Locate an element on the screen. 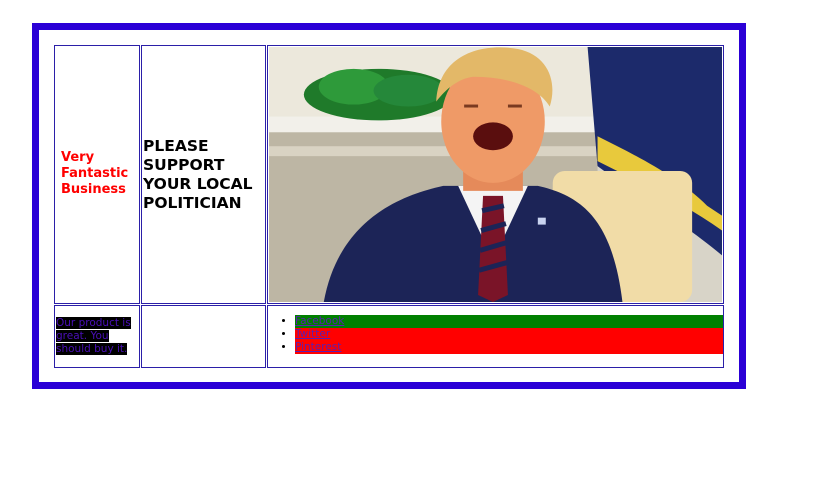 This screenshot has width=833, height=497. twitter-link: Twitter is located at coordinates (312, 334).